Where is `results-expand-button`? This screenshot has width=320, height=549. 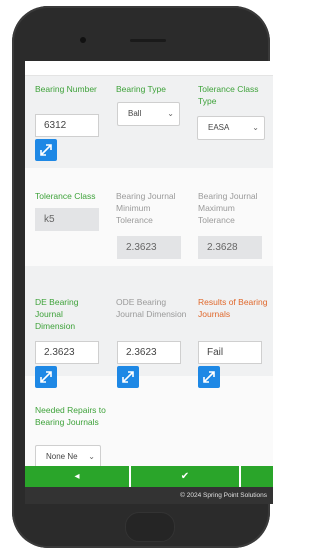
results-expand-button is located at coordinates (209, 377).